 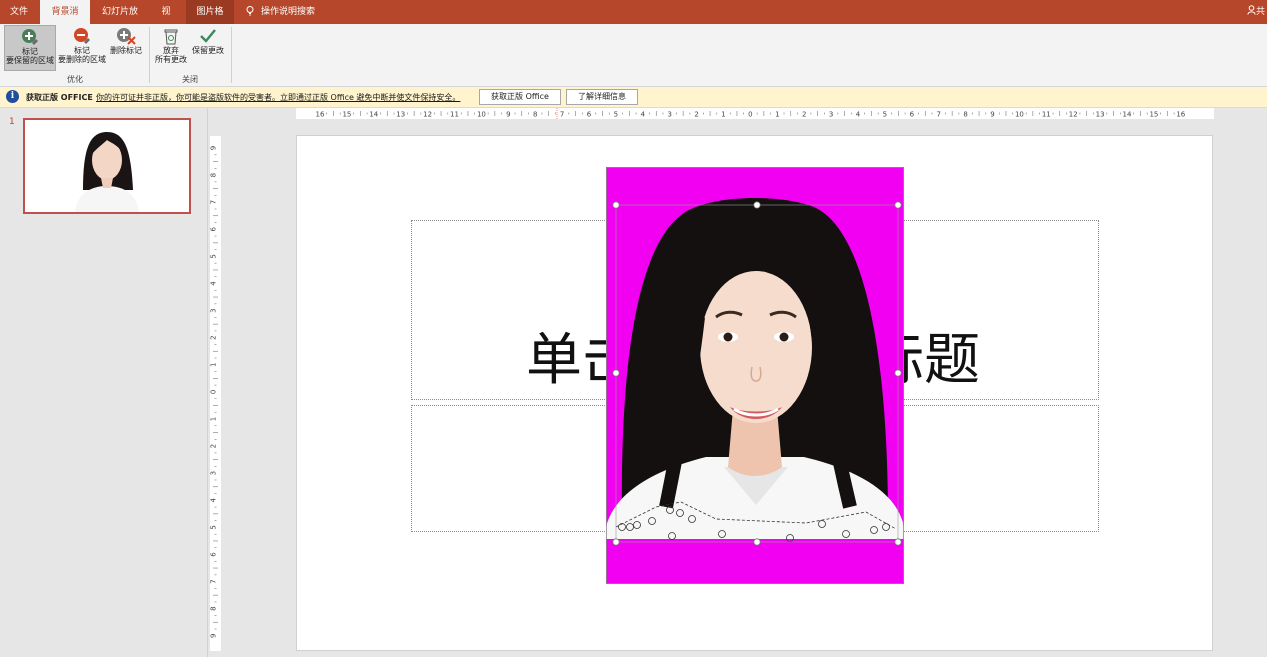 I want to click on portrait-image, so click(x=755, y=375).